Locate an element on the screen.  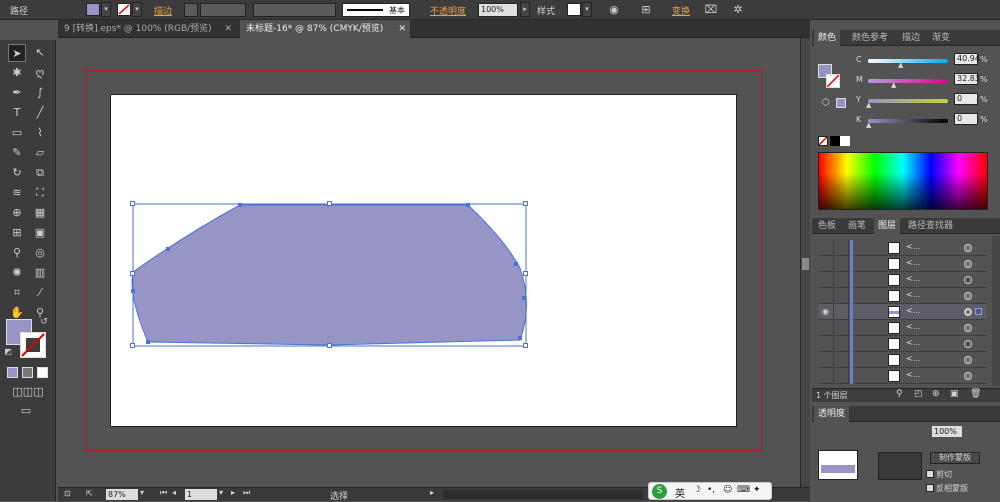
tab-transparency: 透明度 is located at coordinates (832, 414).